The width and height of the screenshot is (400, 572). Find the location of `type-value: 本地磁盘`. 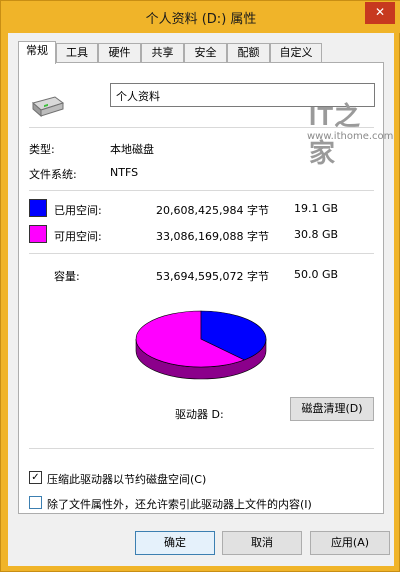

type-value: 本地磁盘 is located at coordinates (132, 149).